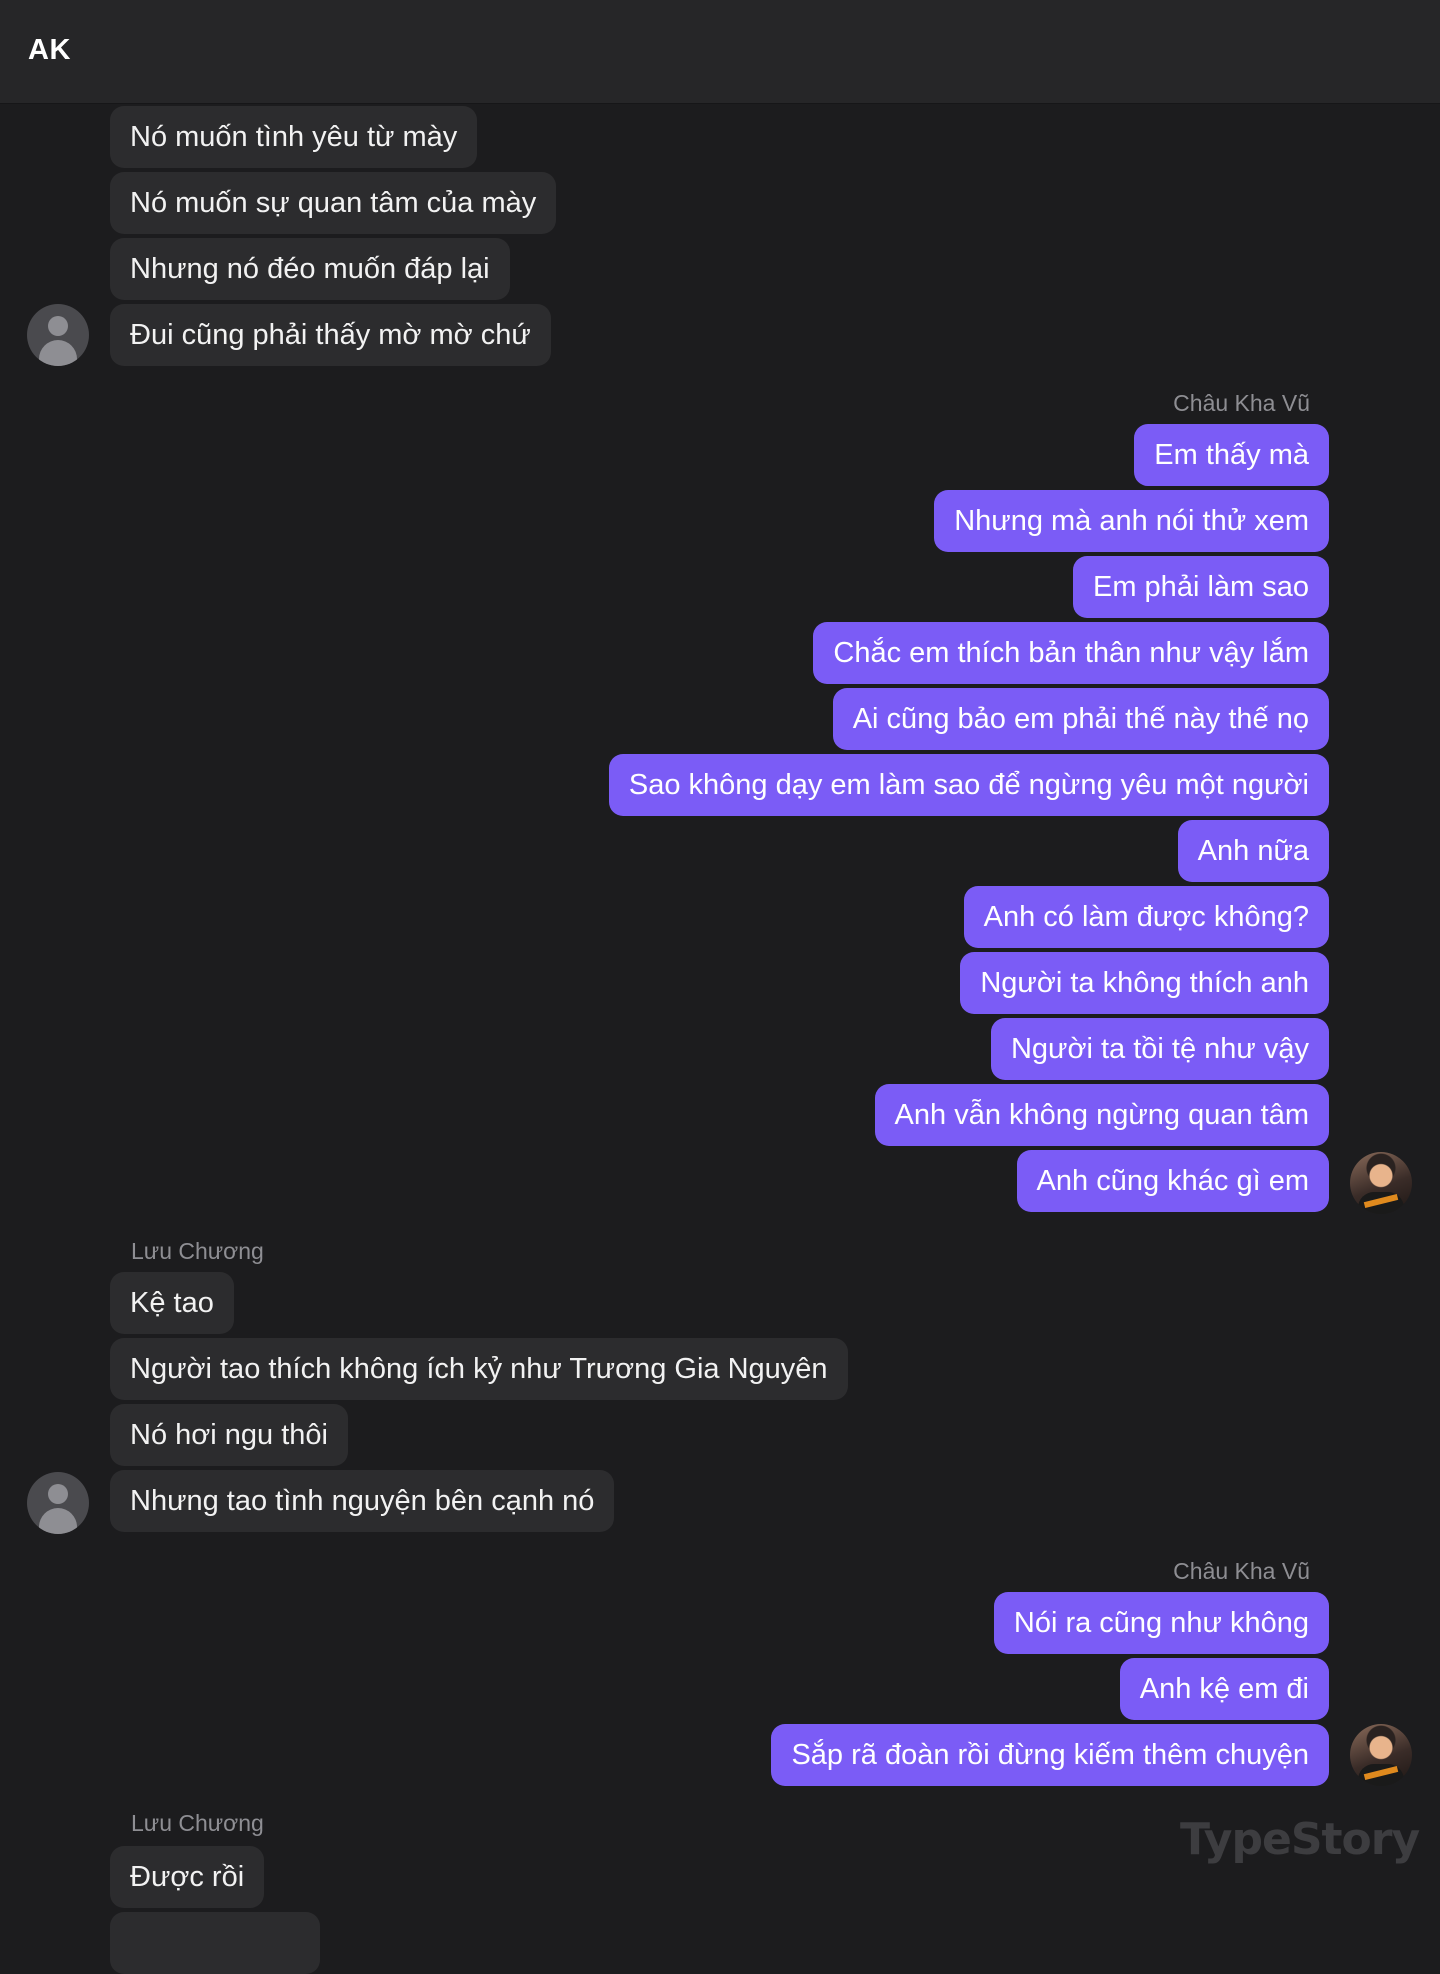 The image size is (1440, 1974). I want to click on chat-header: AK, so click(720, 51).